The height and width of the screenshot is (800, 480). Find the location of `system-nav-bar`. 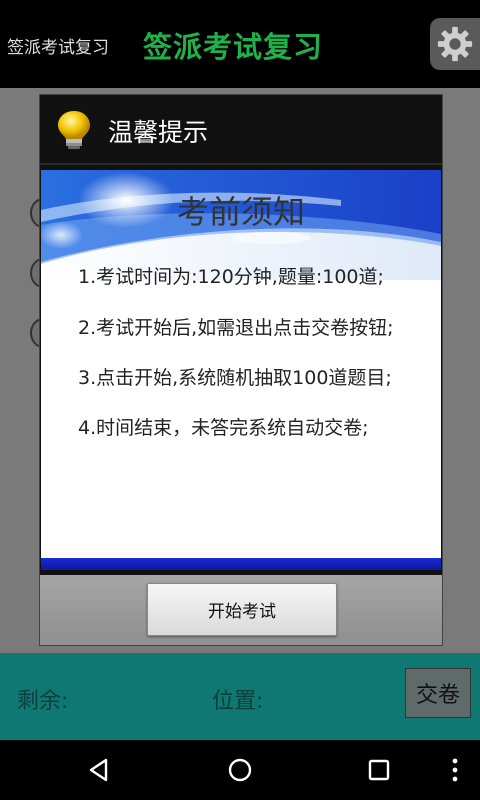

system-nav-bar is located at coordinates (240, 770).